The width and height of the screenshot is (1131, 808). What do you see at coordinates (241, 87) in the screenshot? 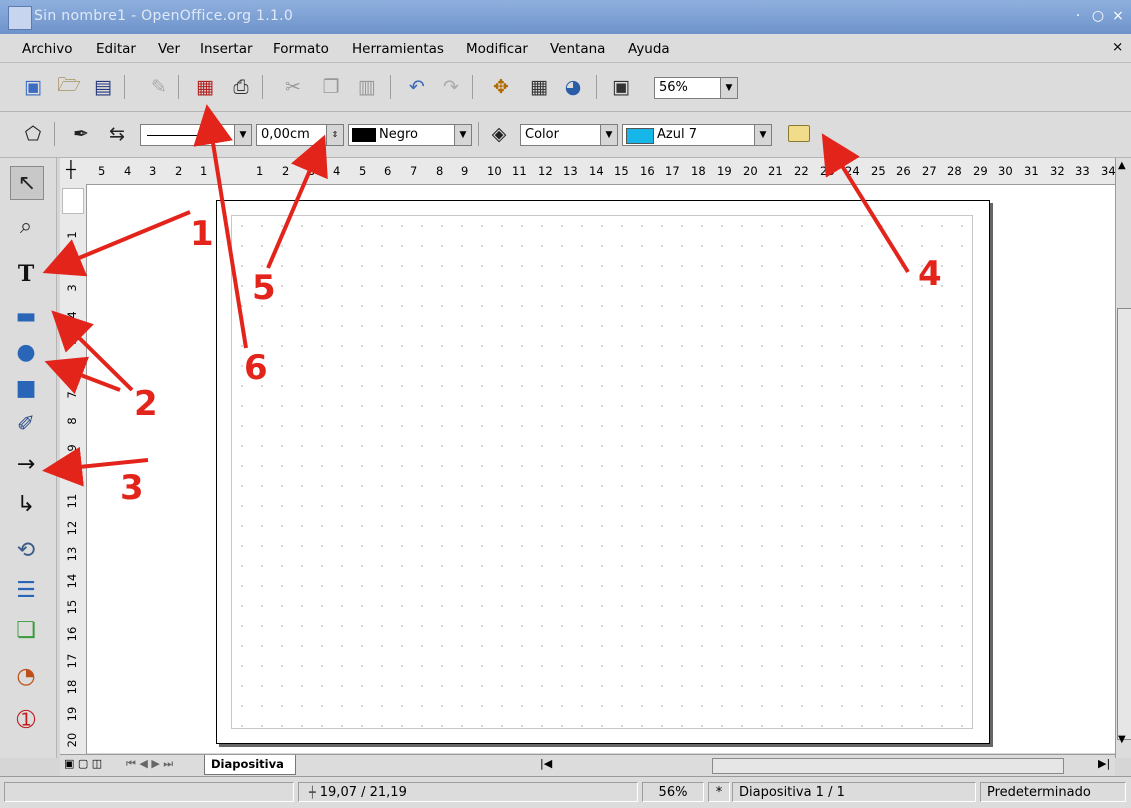
I see `print-icon: ⎙` at bounding box center [241, 87].